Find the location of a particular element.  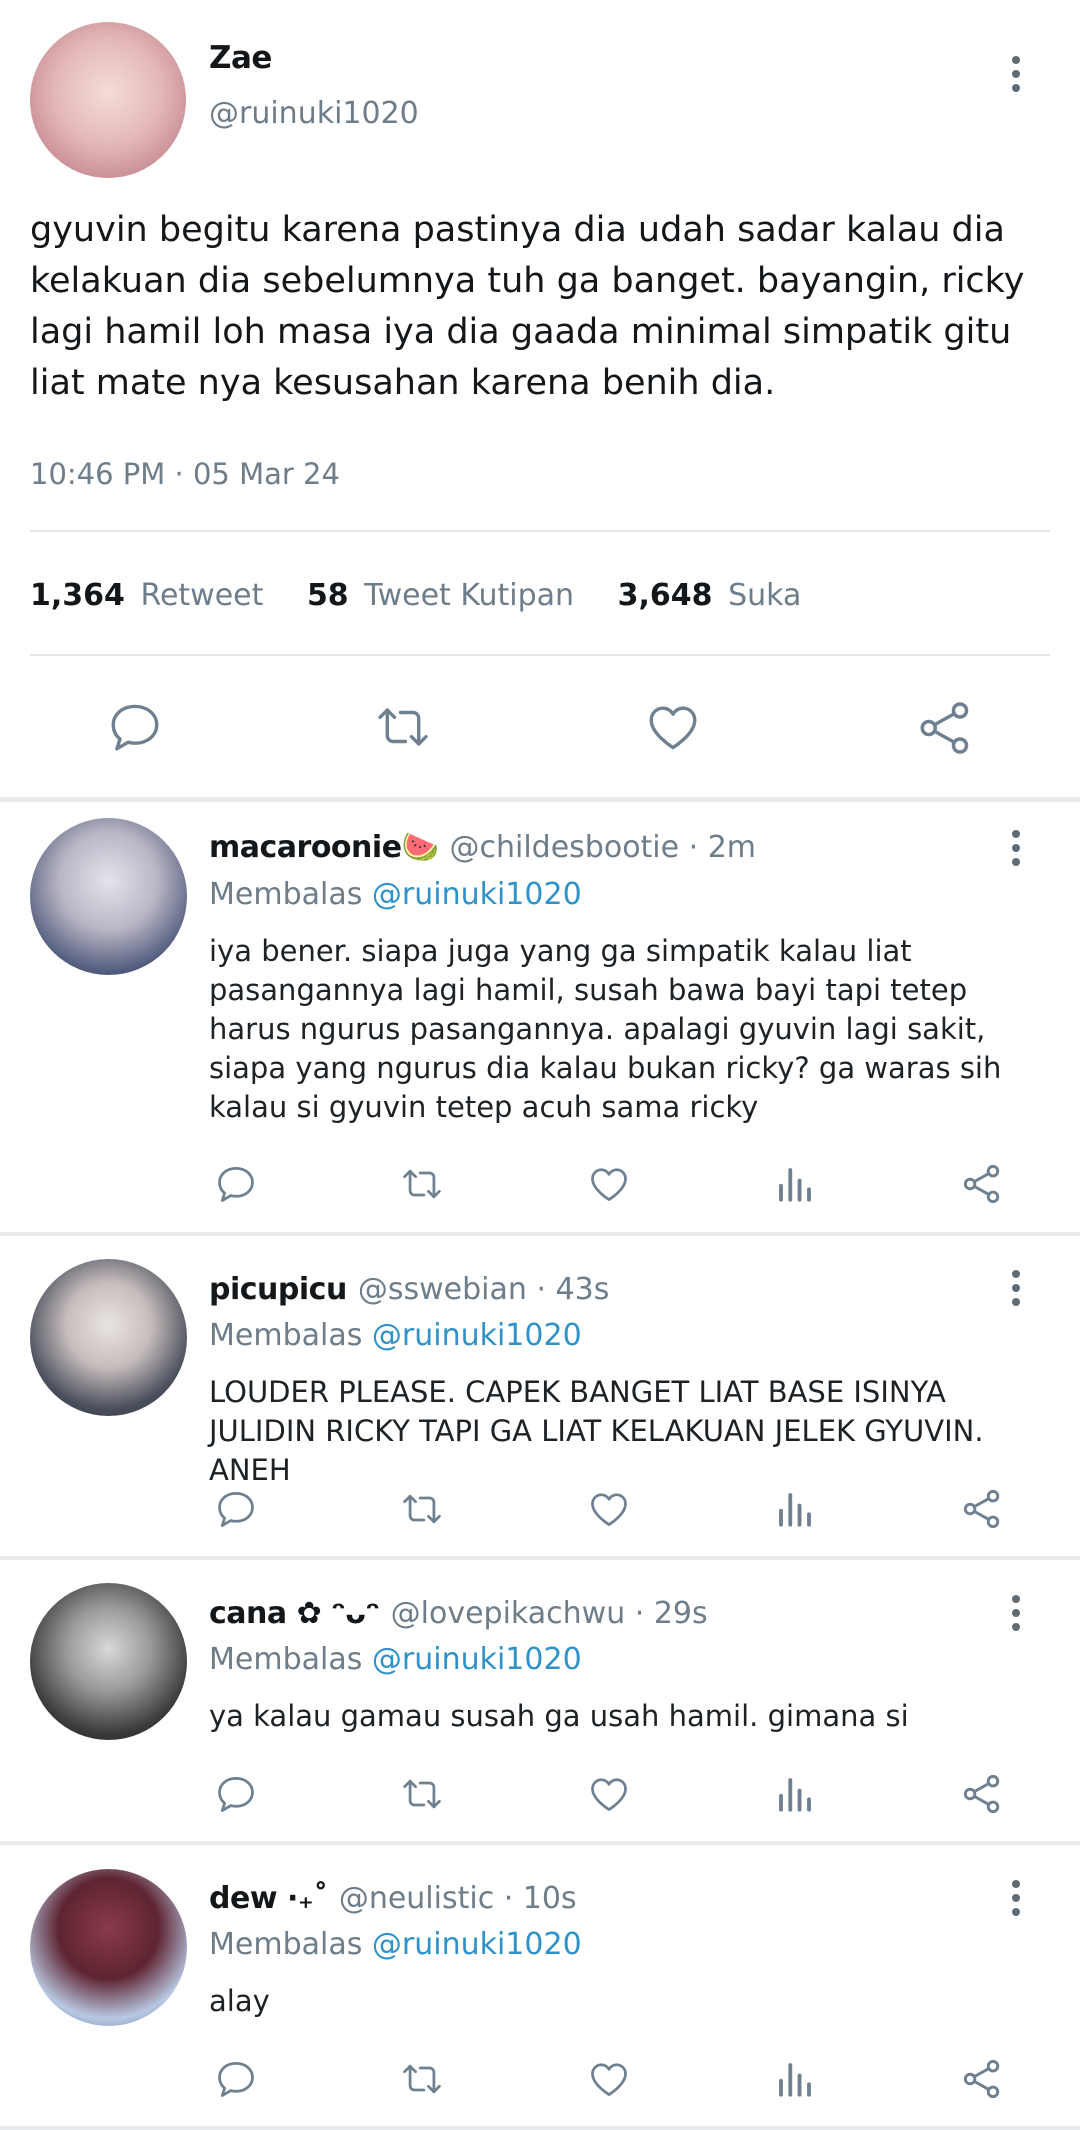

reply-display-name: dew ·₊˚ is located at coordinates (268, 1898).